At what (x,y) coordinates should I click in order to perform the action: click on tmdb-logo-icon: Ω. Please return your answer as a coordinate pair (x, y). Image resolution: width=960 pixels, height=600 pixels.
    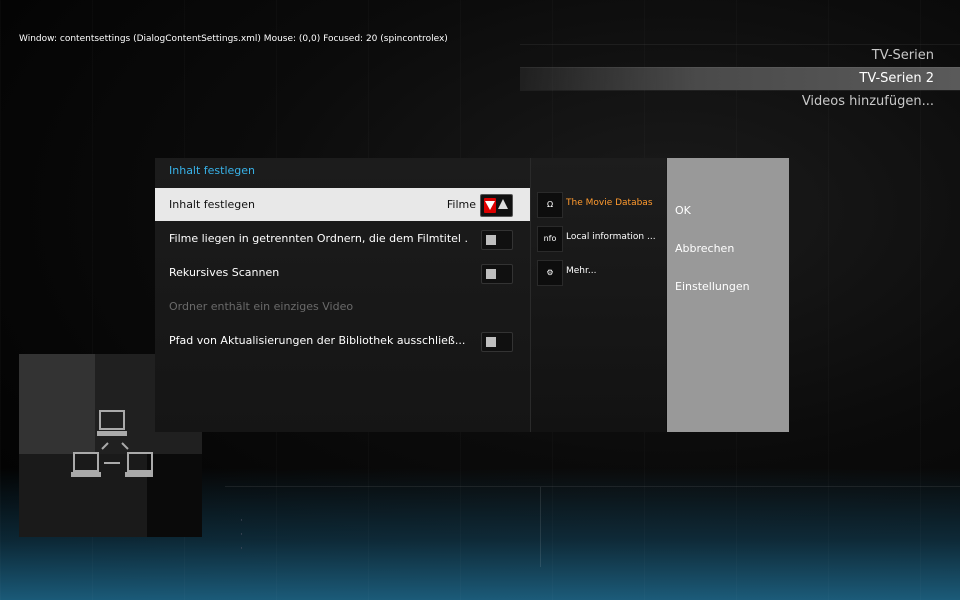
    Looking at the image, I should click on (550, 205).